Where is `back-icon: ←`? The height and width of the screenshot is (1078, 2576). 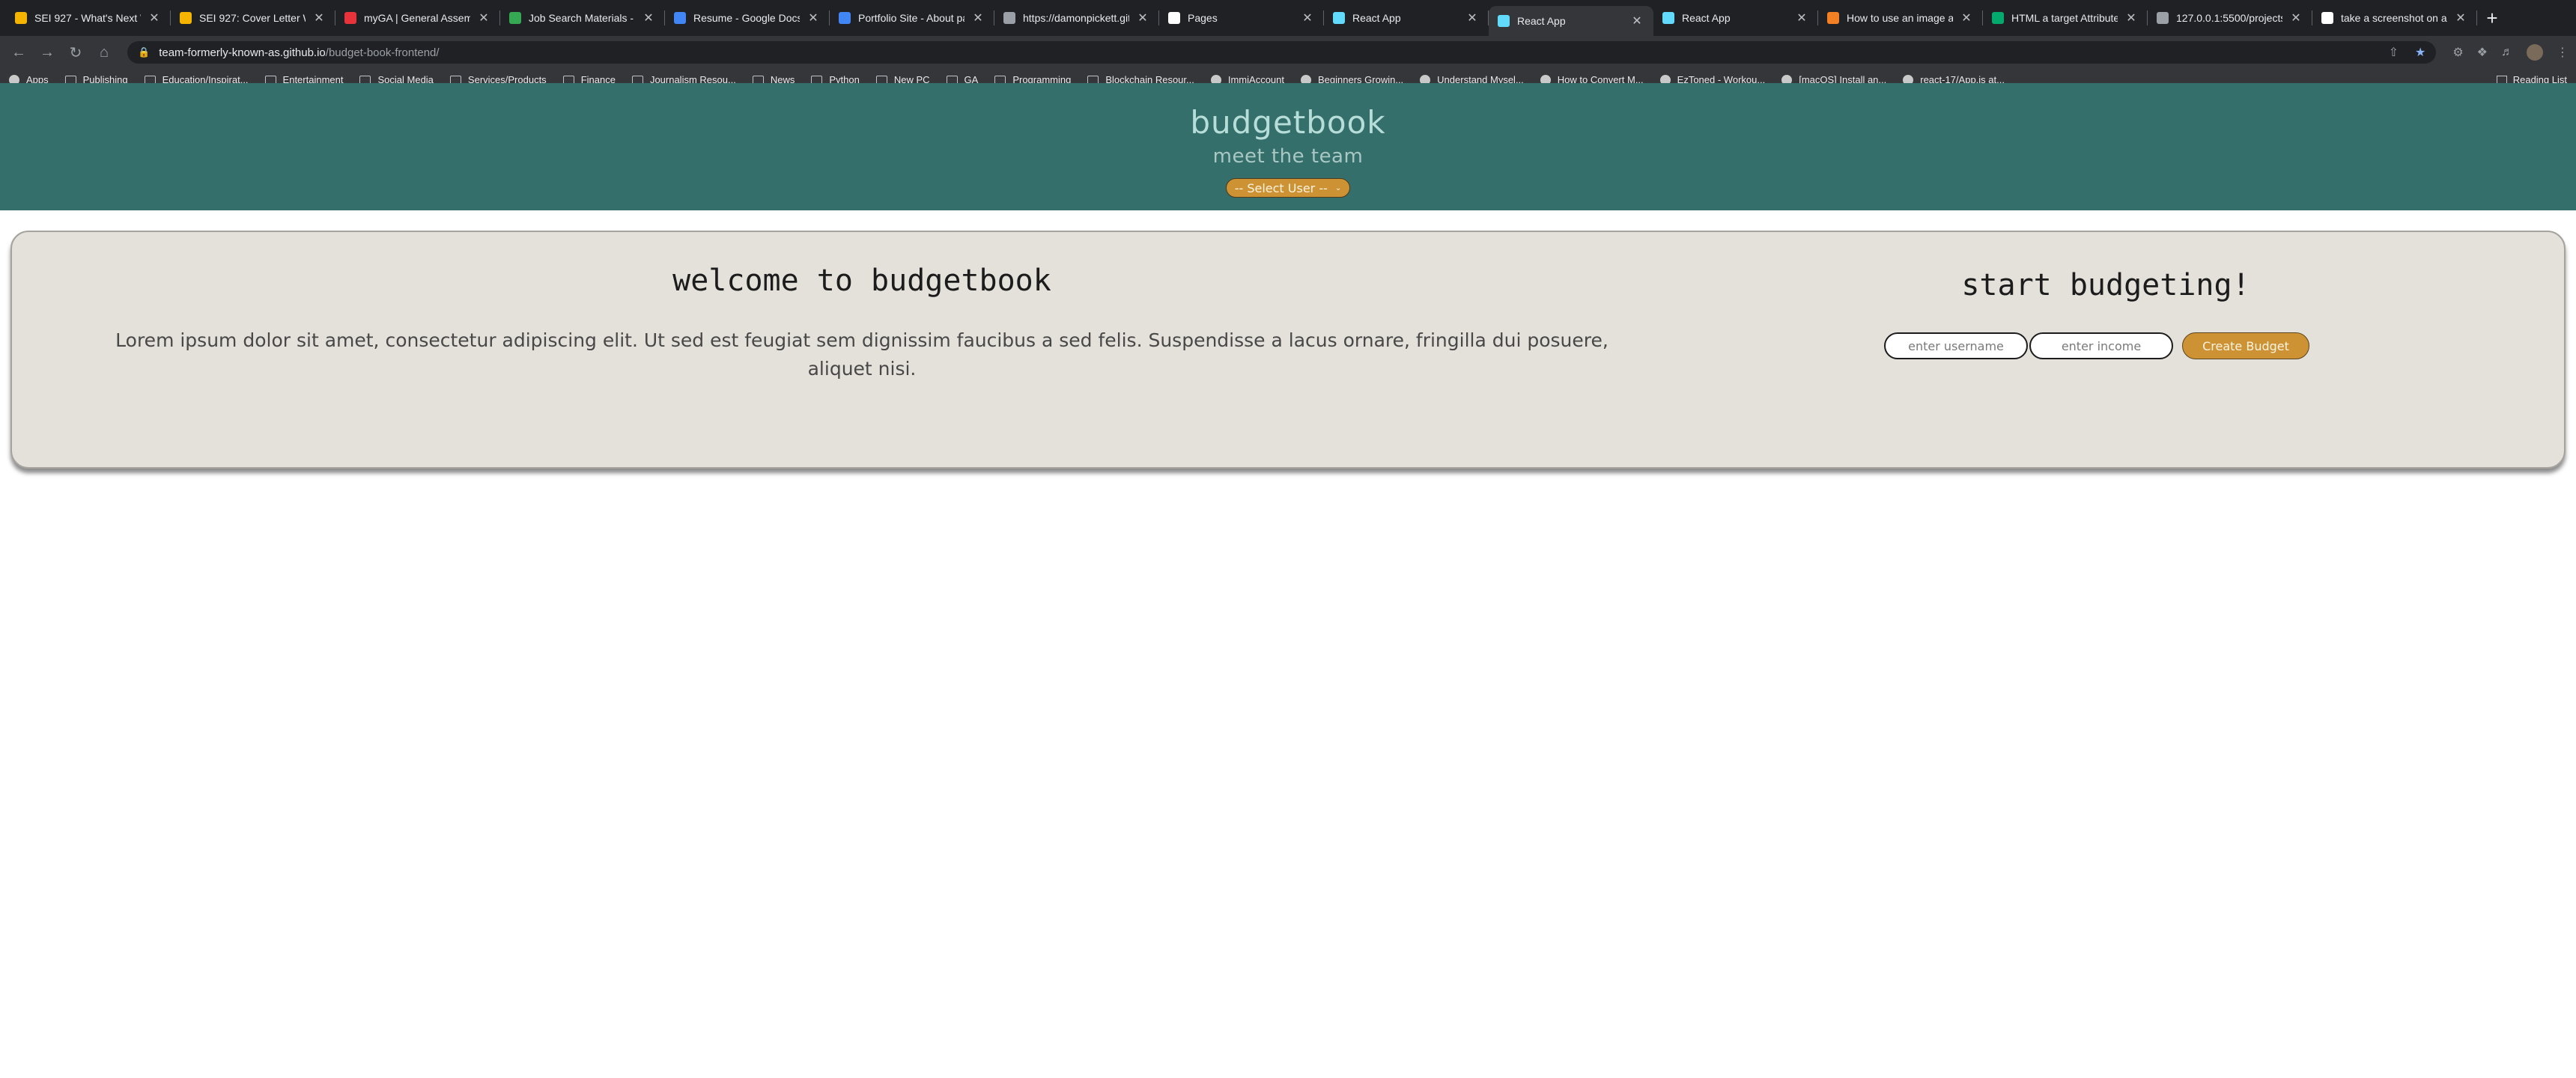 back-icon: ← is located at coordinates (18, 52).